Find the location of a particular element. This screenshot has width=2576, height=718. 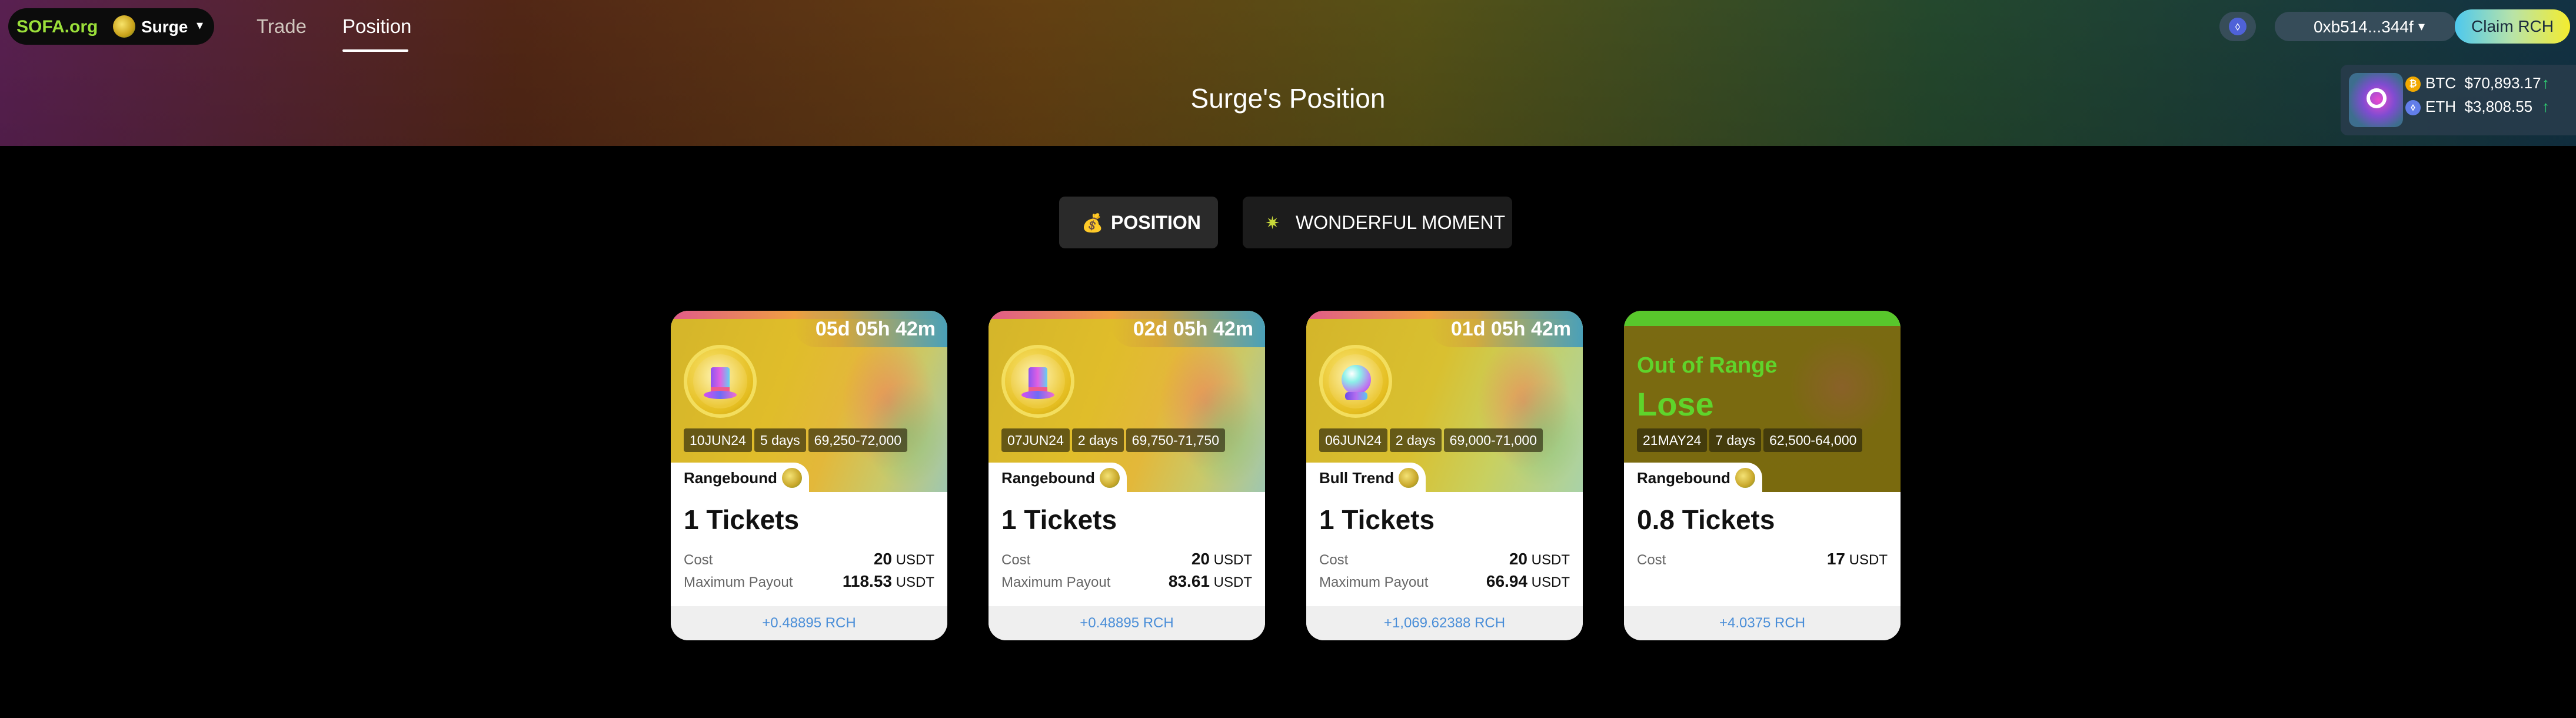

range-chip: 62,500-64,000 is located at coordinates (1813, 440).